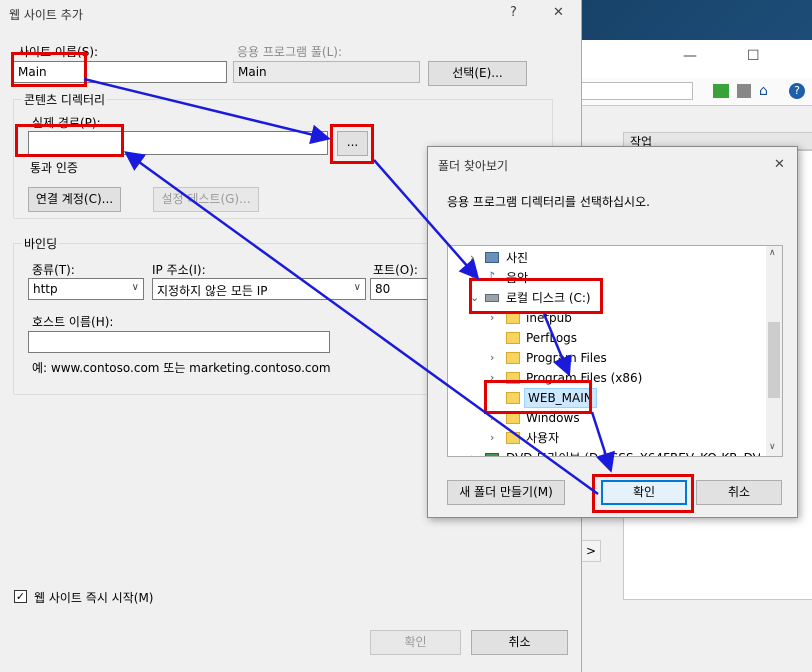 This screenshot has width=812, height=672. Describe the element at coordinates (602, 442) in the screenshot. I see `arrow-web-main-to-ok` at that location.